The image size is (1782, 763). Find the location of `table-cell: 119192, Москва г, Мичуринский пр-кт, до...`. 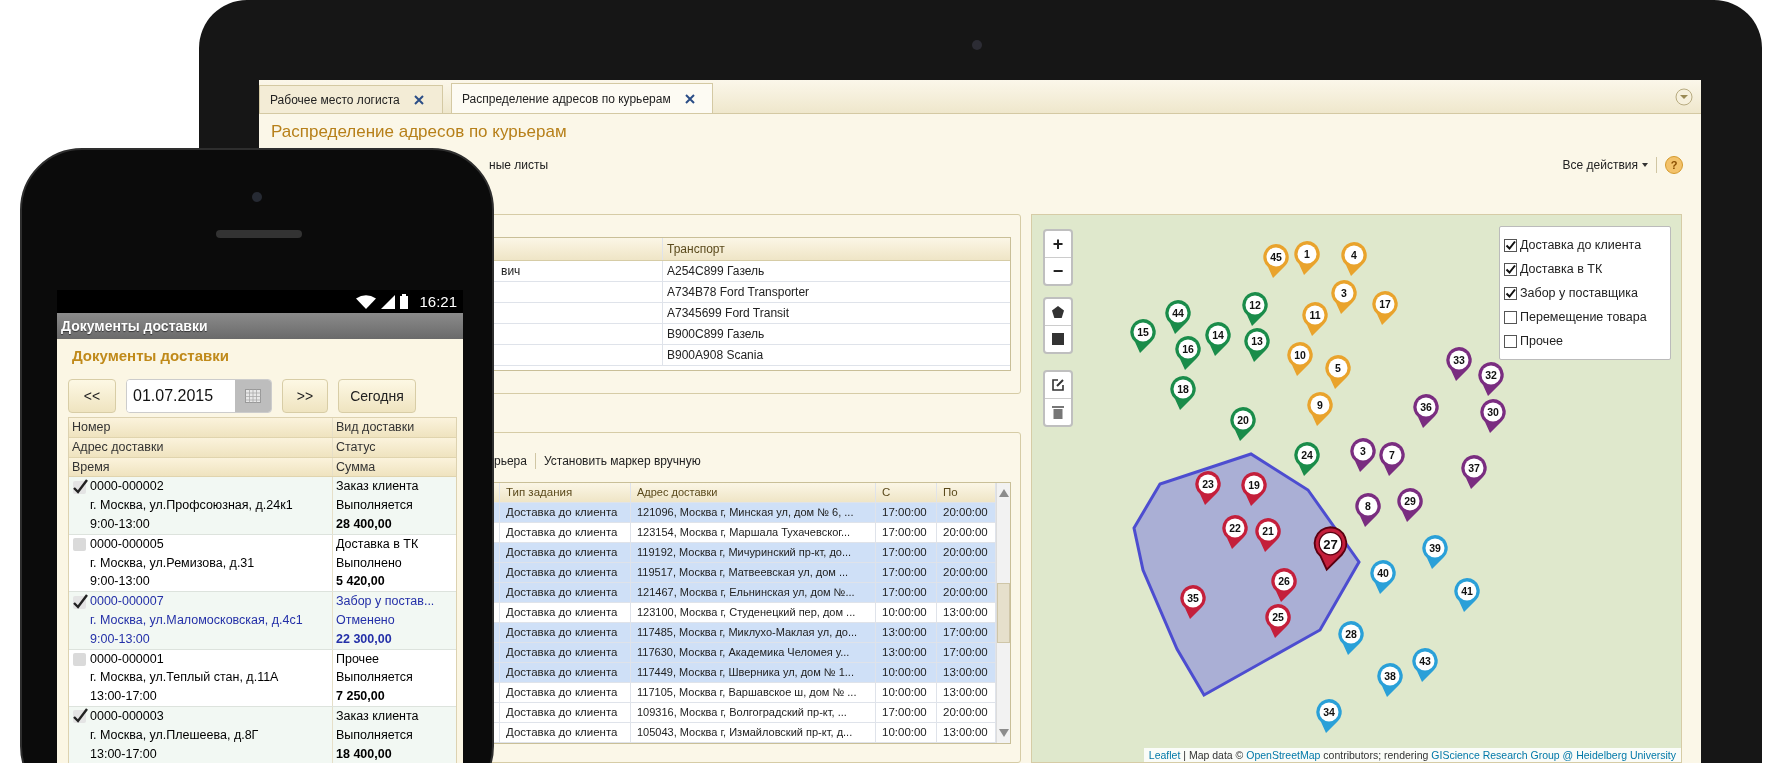

table-cell: 119192, Москва г, Мичуринский пр-кт, до... is located at coordinates (753, 552).